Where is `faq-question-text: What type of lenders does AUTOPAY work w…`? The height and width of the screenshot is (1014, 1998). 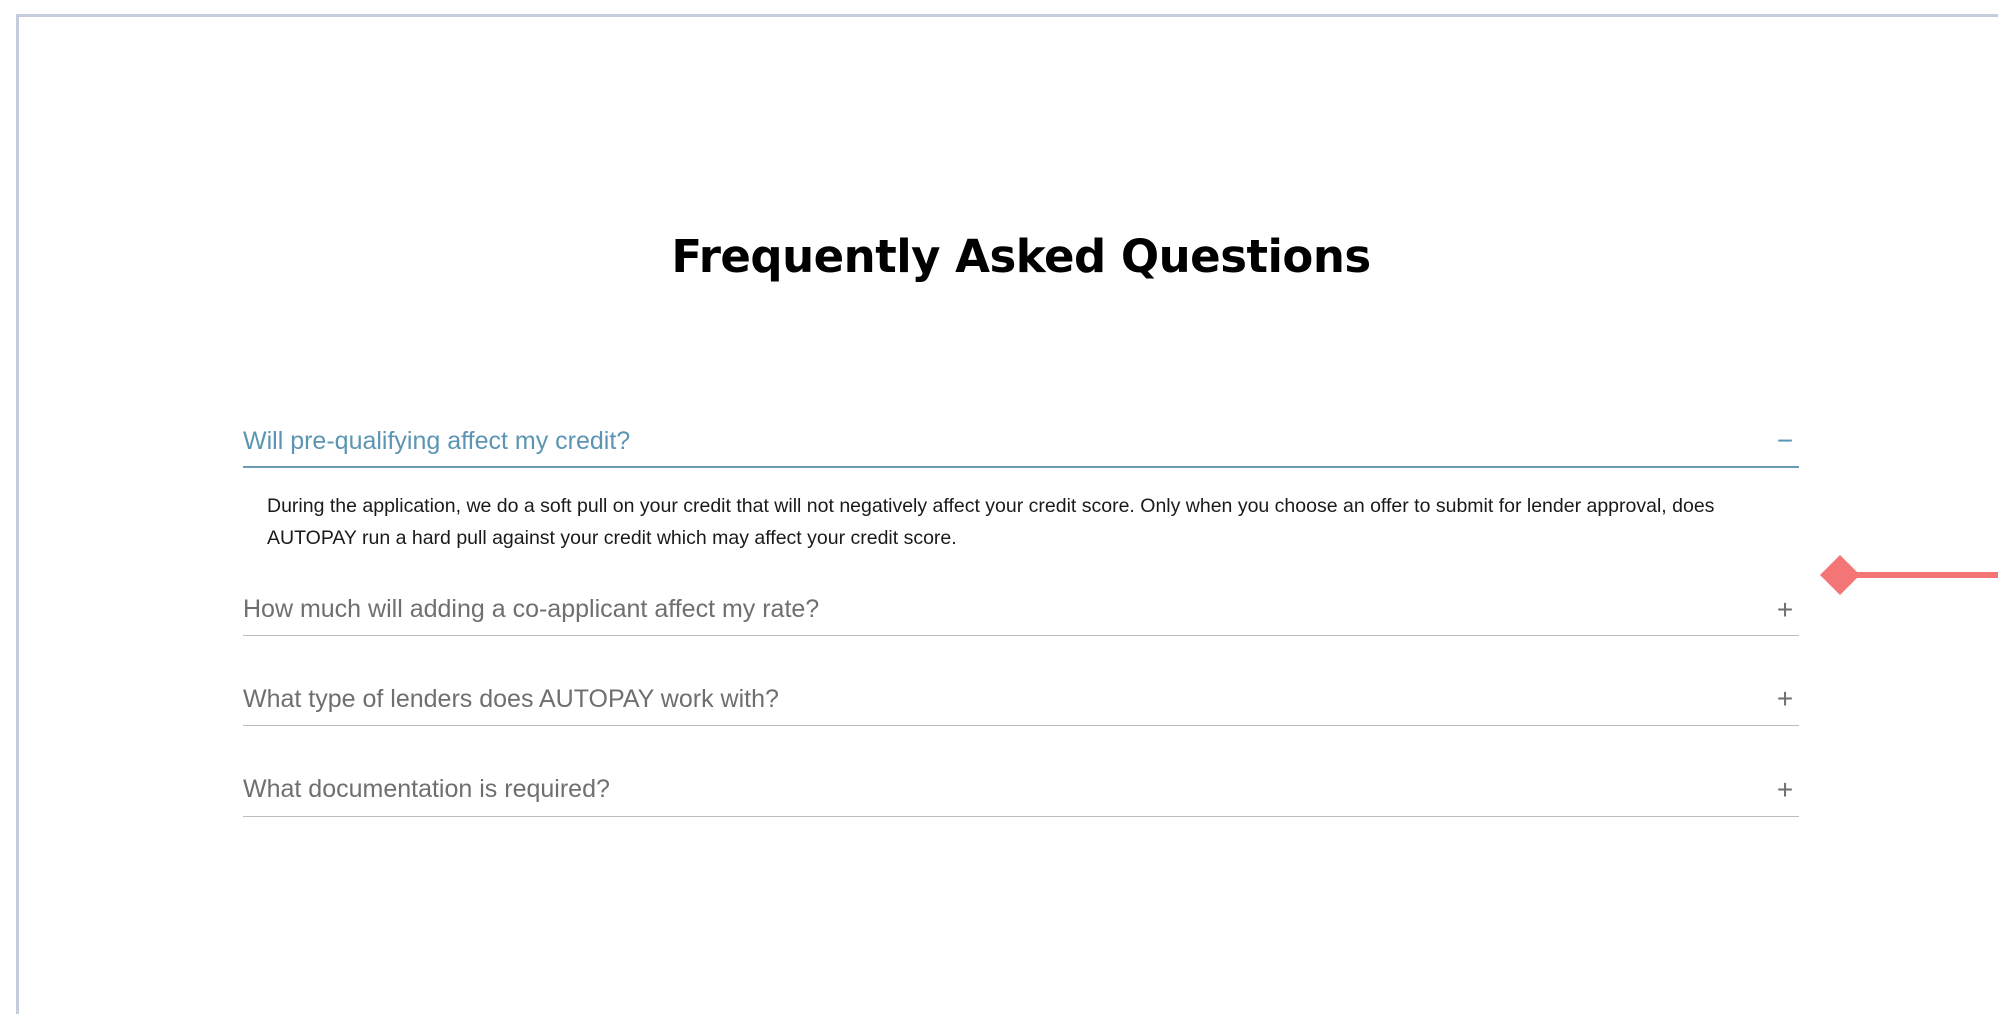
faq-question-text: What type of lenders does AUTOPAY work w… is located at coordinates (511, 698).